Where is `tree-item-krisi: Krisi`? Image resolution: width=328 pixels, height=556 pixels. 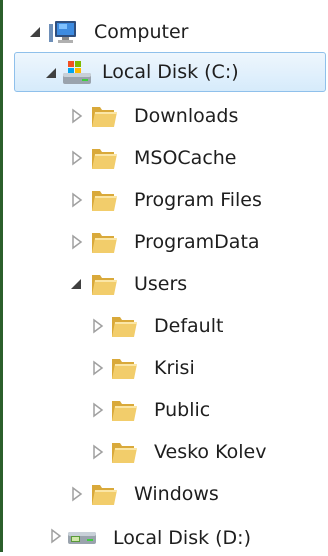 tree-item-krisi: Krisi is located at coordinates (165, 368).